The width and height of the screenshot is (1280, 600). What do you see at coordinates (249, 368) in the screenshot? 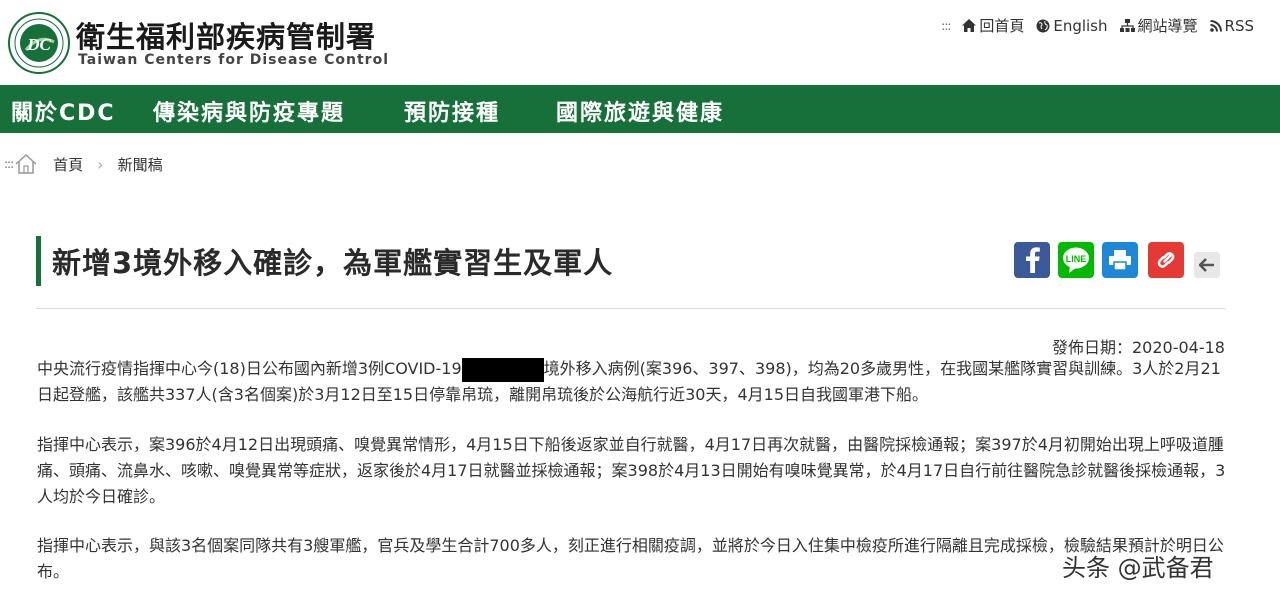
I see `paragraph-1-start: 中央流行疫情指揮中心今(18)日公布國內新增3例COVID-19` at bounding box center [249, 368].